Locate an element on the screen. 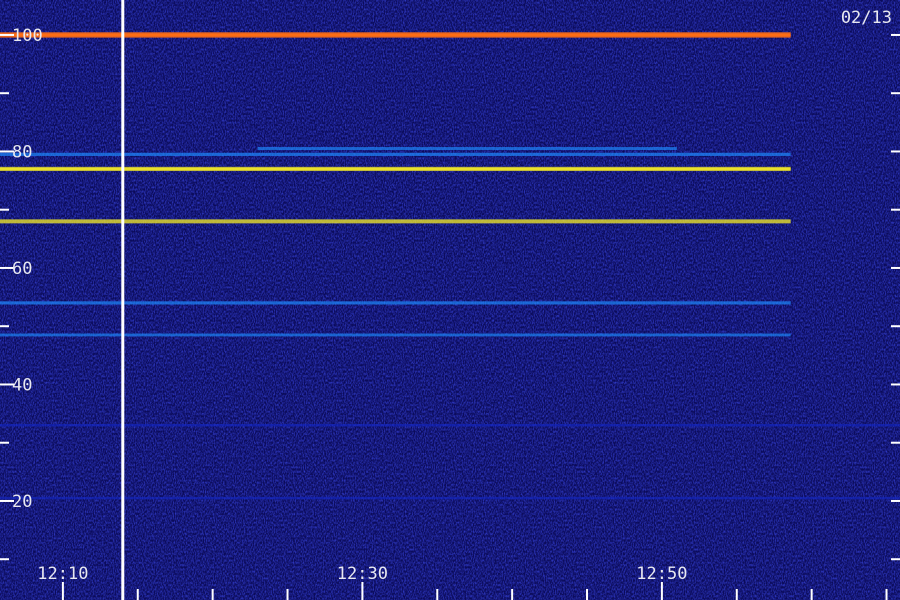 This screenshot has width=900, height=600. x-tick-label-1230: 12:30 is located at coordinates (362, 574).